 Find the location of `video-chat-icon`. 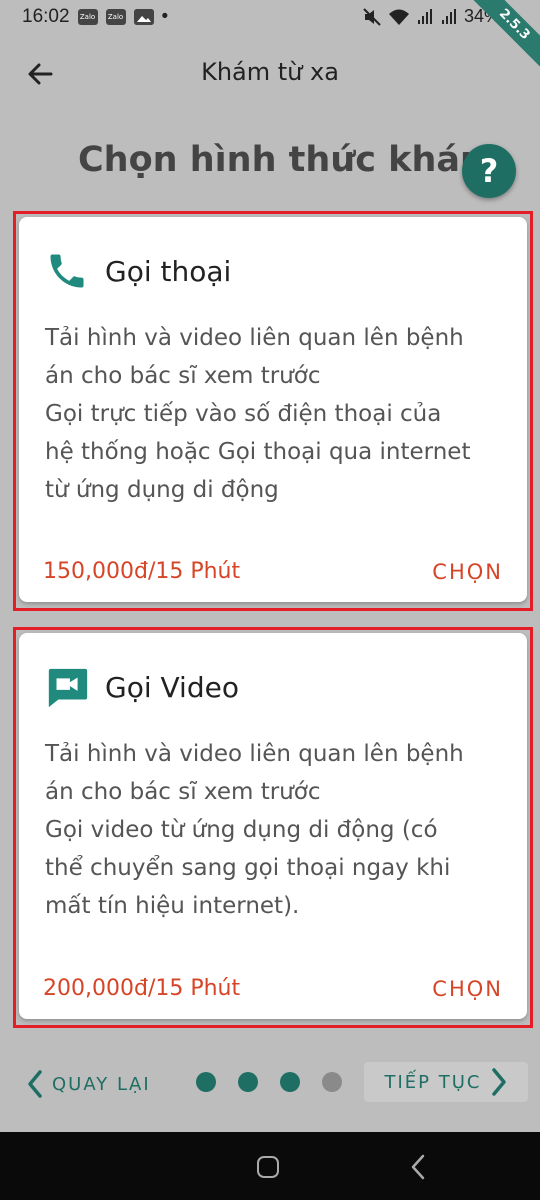

video-chat-icon is located at coordinates (68, 690).